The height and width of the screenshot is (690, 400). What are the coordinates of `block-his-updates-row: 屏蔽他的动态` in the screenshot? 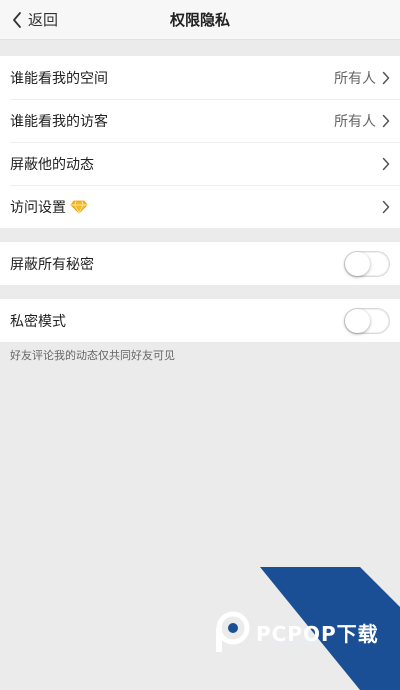 It's located at (200, 163).